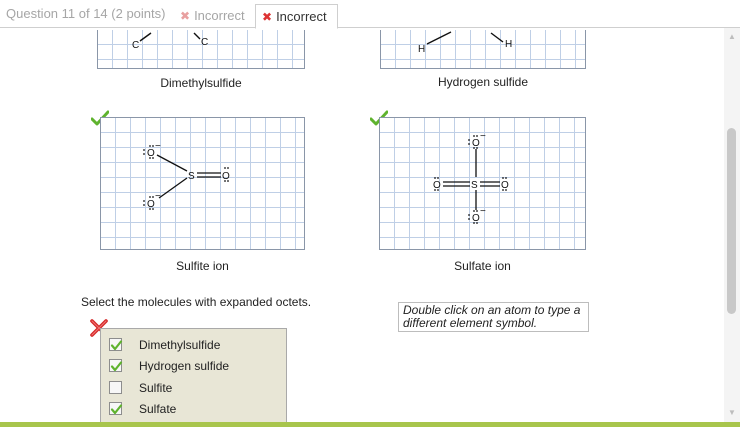 This screenshot has width=740, height=427. What do you see at coordinates (201, 49) in the screenshot?
I see `dimethylsulfide-drawing: C C` at bounding box center [201, 49].